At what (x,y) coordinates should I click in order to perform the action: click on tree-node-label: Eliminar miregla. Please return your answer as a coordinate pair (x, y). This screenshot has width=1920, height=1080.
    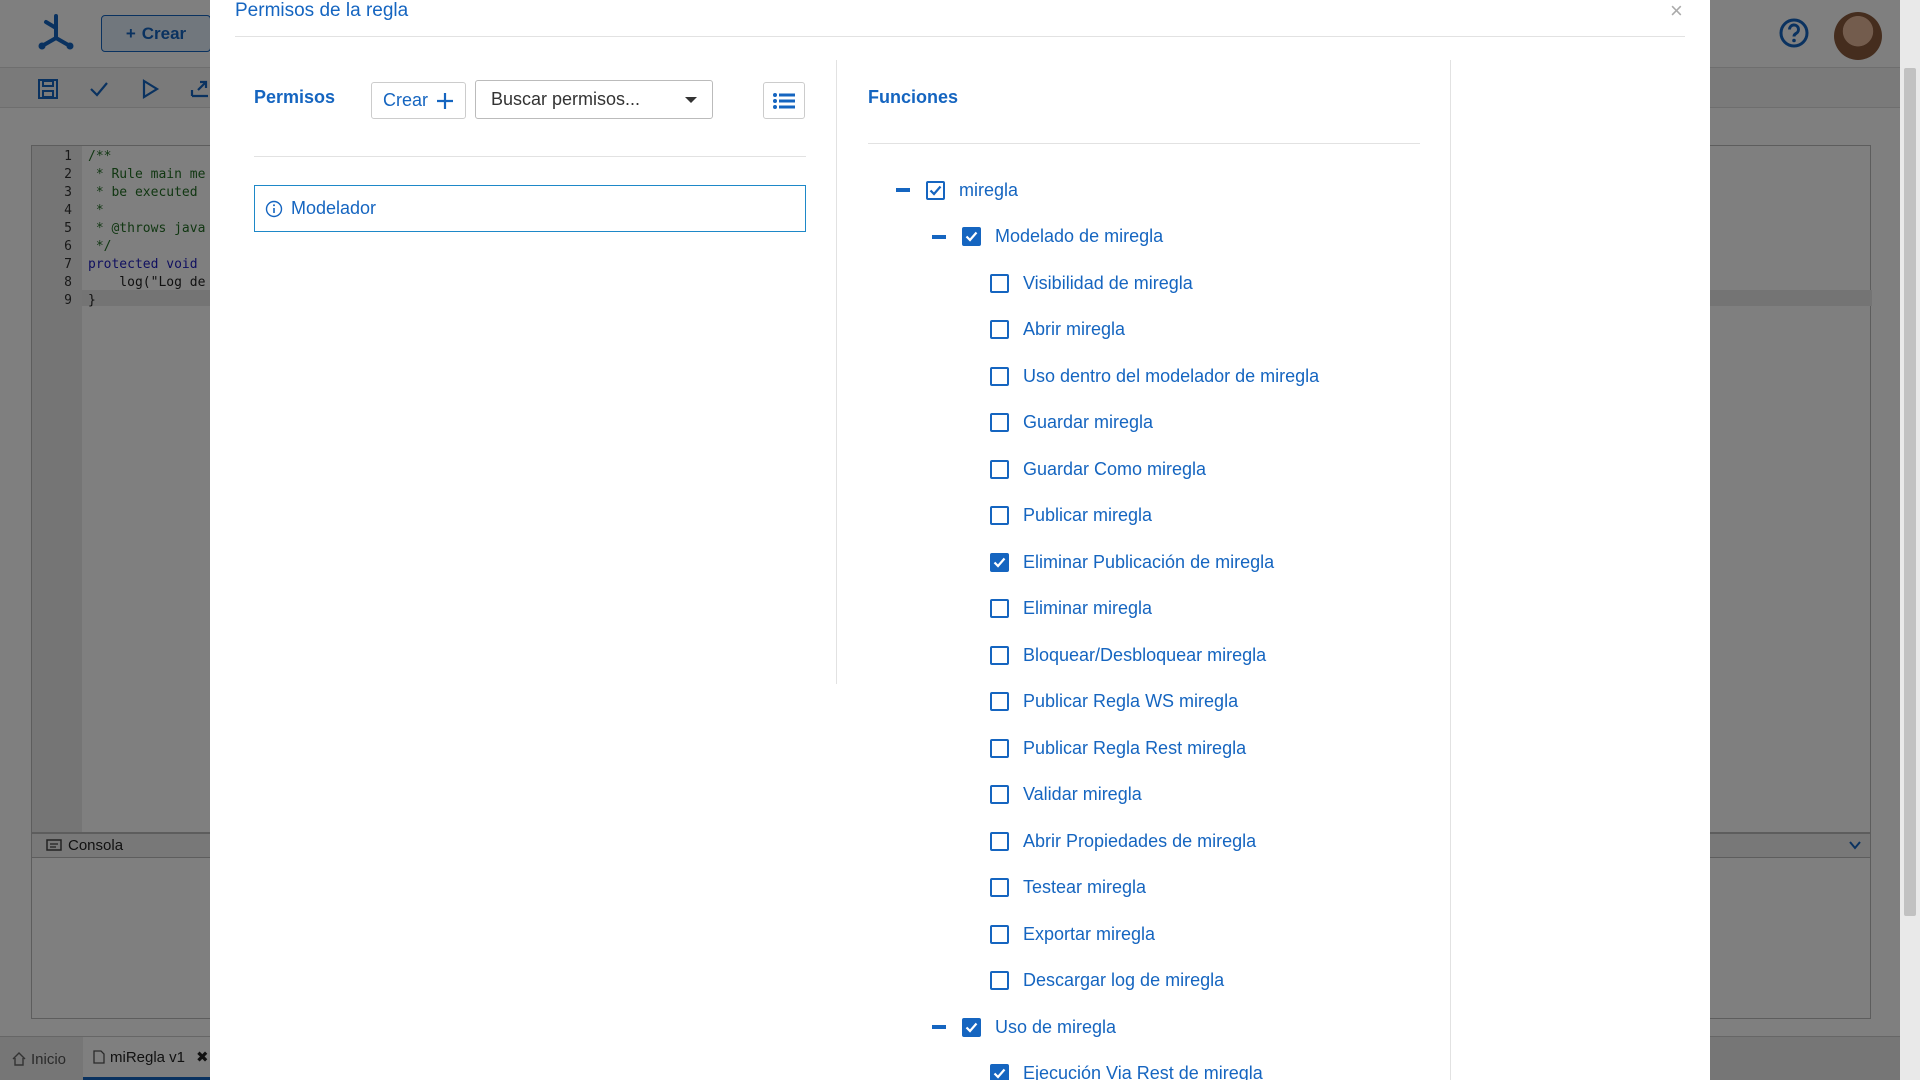
    Looking at the image, I should click on (1088, 608).